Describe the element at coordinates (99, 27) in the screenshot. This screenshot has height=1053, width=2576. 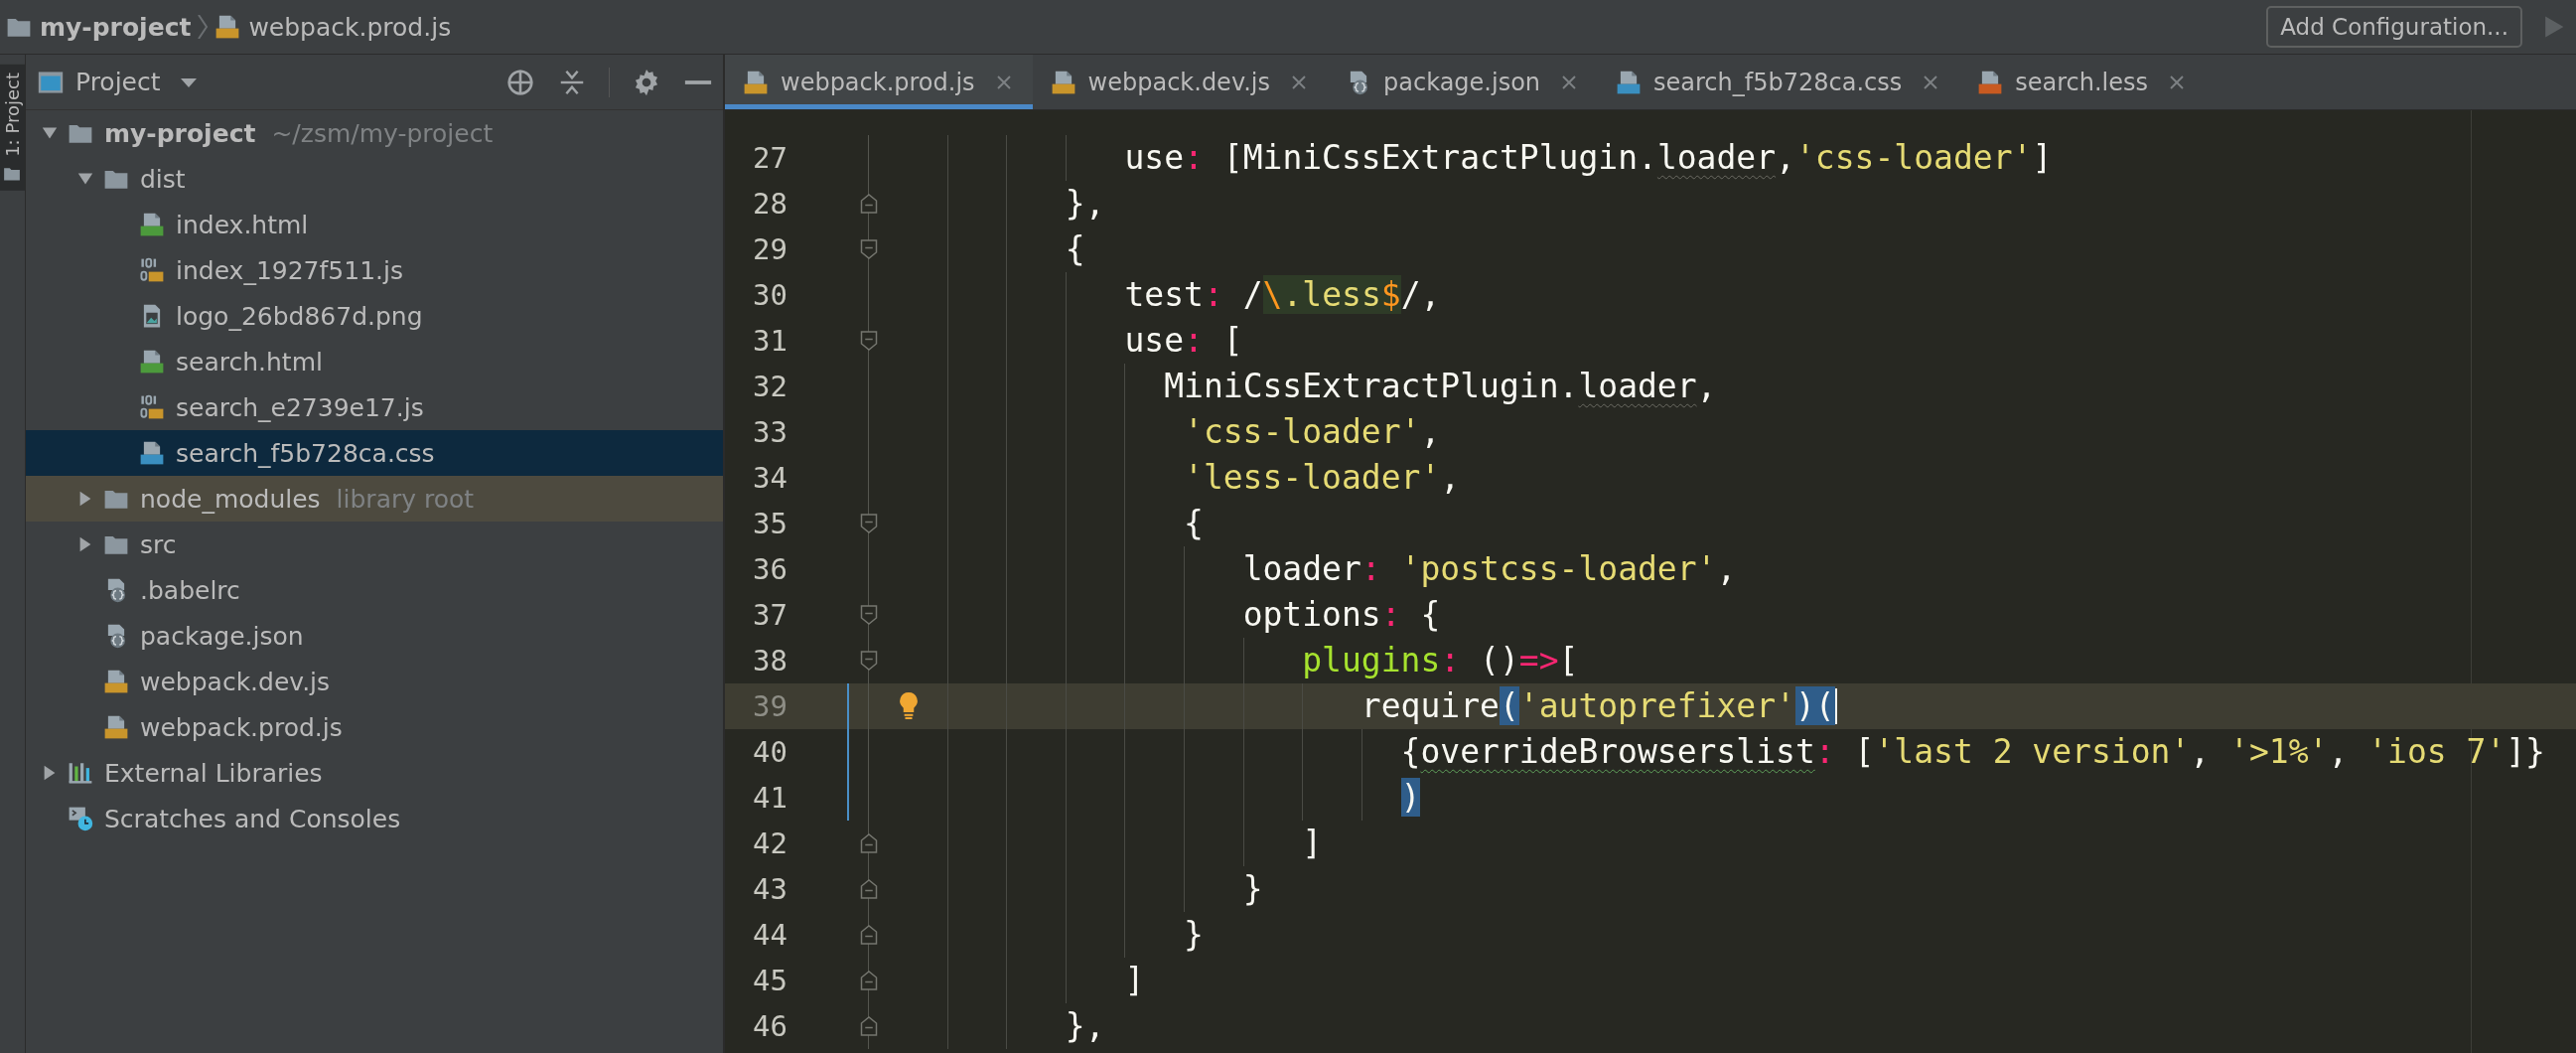
I see `breadcrumb-item: my-project` at that location.